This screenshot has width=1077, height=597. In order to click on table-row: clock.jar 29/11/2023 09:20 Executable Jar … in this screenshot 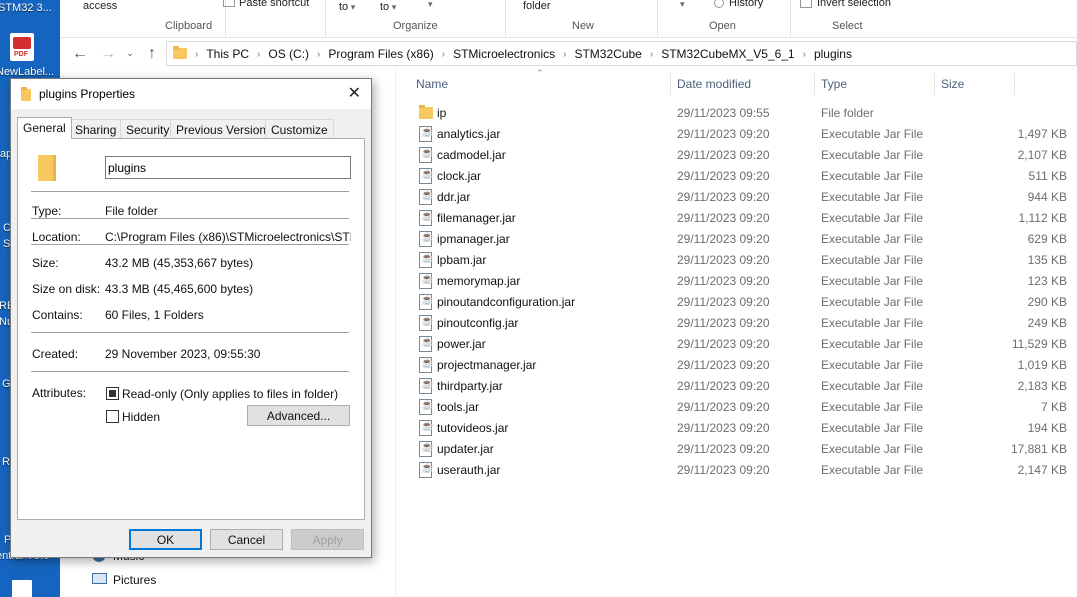, I will do `click(741, 176)`.